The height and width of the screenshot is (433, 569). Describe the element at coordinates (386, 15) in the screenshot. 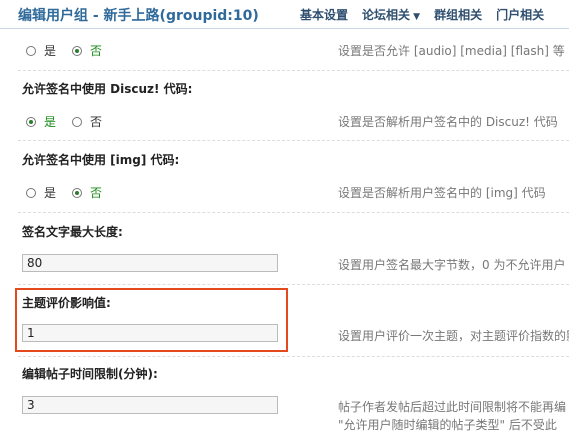

I see `tab-forum-label: 论坛相关` at that location.